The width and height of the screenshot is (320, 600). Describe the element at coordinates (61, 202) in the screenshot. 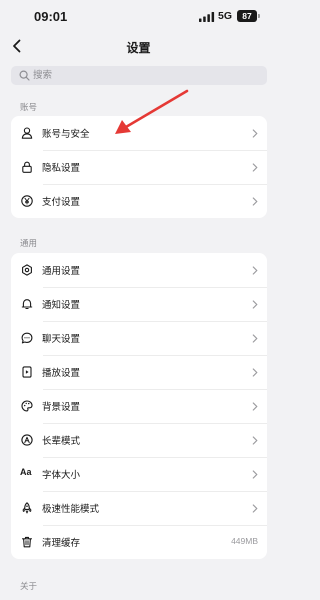

I see `row-label: 支付设置` at that location.